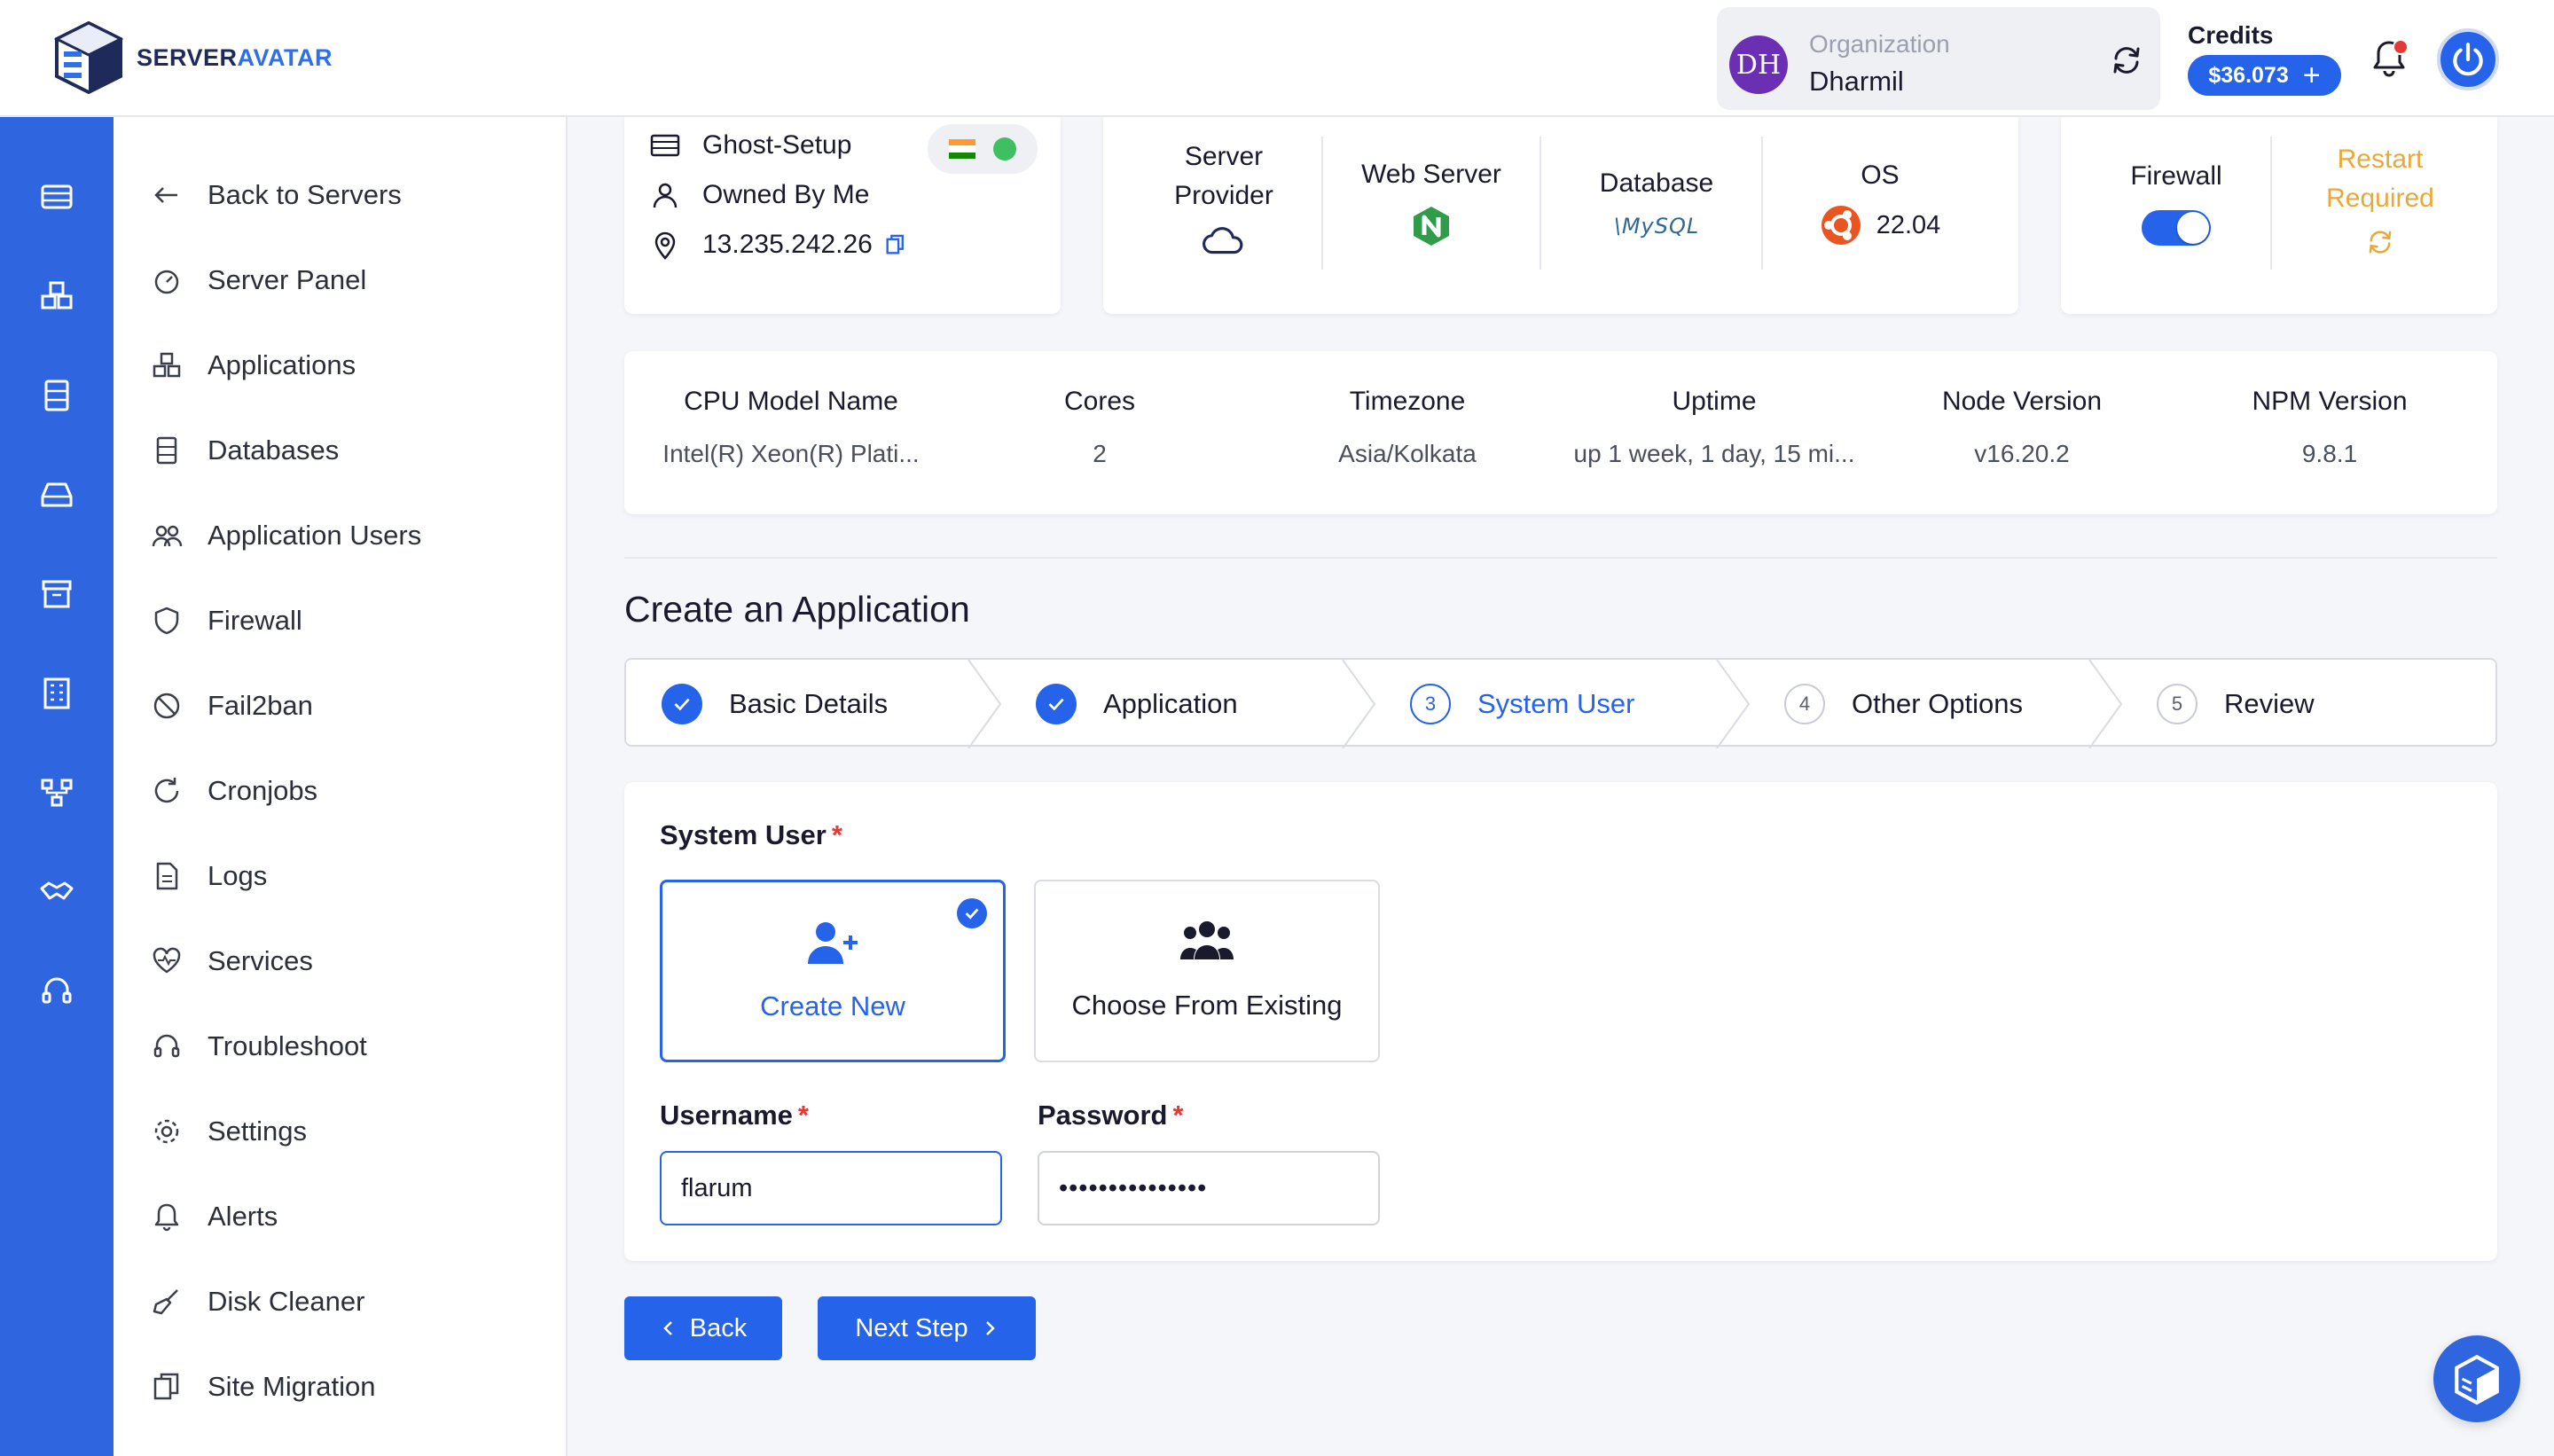 The height and width of the screenshot is (1456, 2554). Describe the element at coordinates (1841, 225) in the screenshot. I see `ubuntu-logo-icon` at that location.